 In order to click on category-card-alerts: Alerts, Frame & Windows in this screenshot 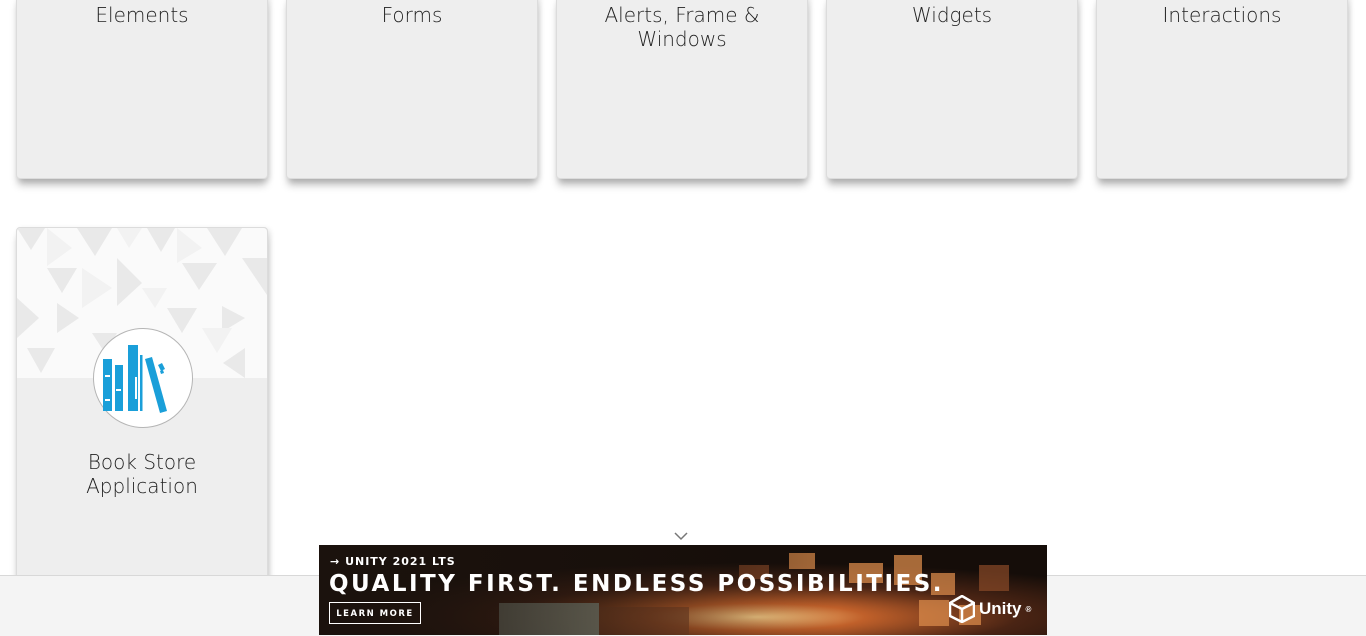, I will do `click(682, 89)`.